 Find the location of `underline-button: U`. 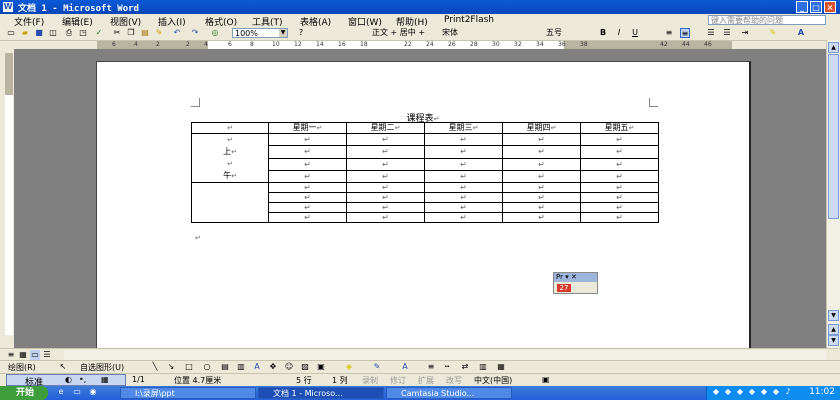

underline-button: U is located at coordinates (635, 33).